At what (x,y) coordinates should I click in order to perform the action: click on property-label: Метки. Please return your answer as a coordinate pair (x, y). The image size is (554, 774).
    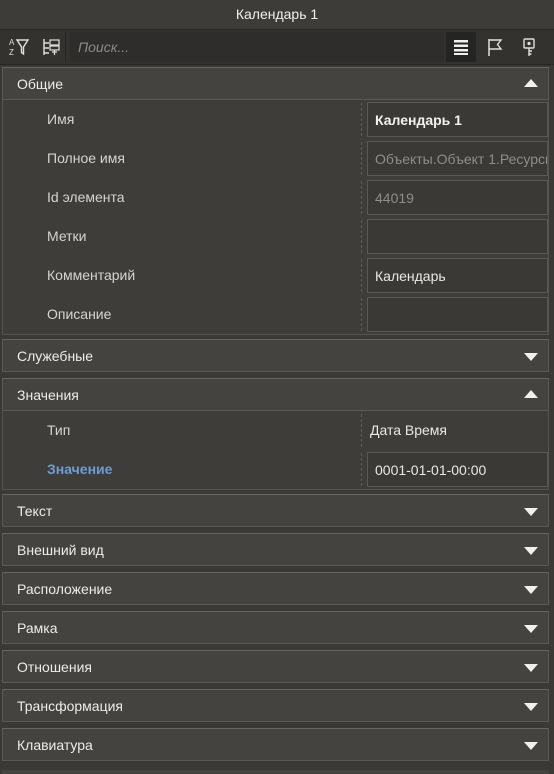
    Looking at the image, I should click on (67, 236).